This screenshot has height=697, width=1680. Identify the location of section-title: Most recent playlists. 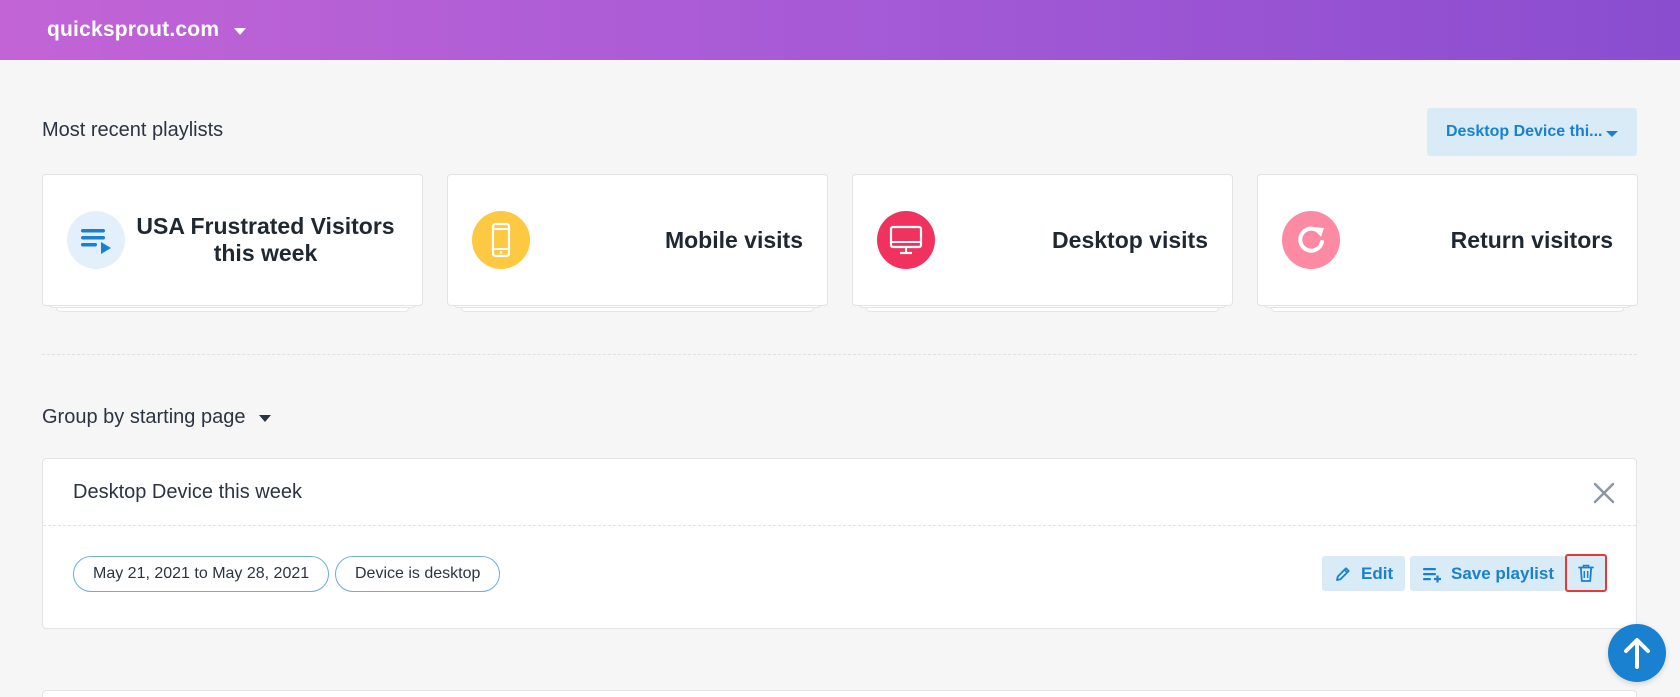
(133, 130).